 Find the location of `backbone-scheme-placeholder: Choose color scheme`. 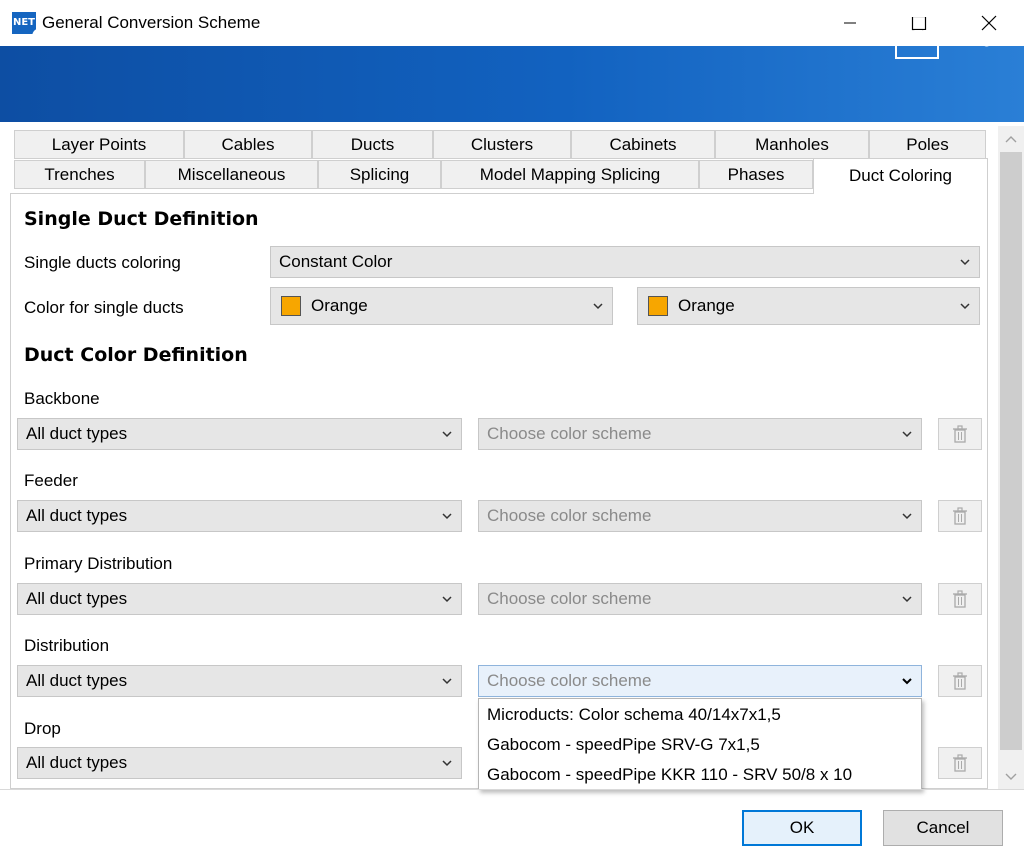

backbone-scheme-placeholder: Choose color scheme is located at coordinates (569, 433).